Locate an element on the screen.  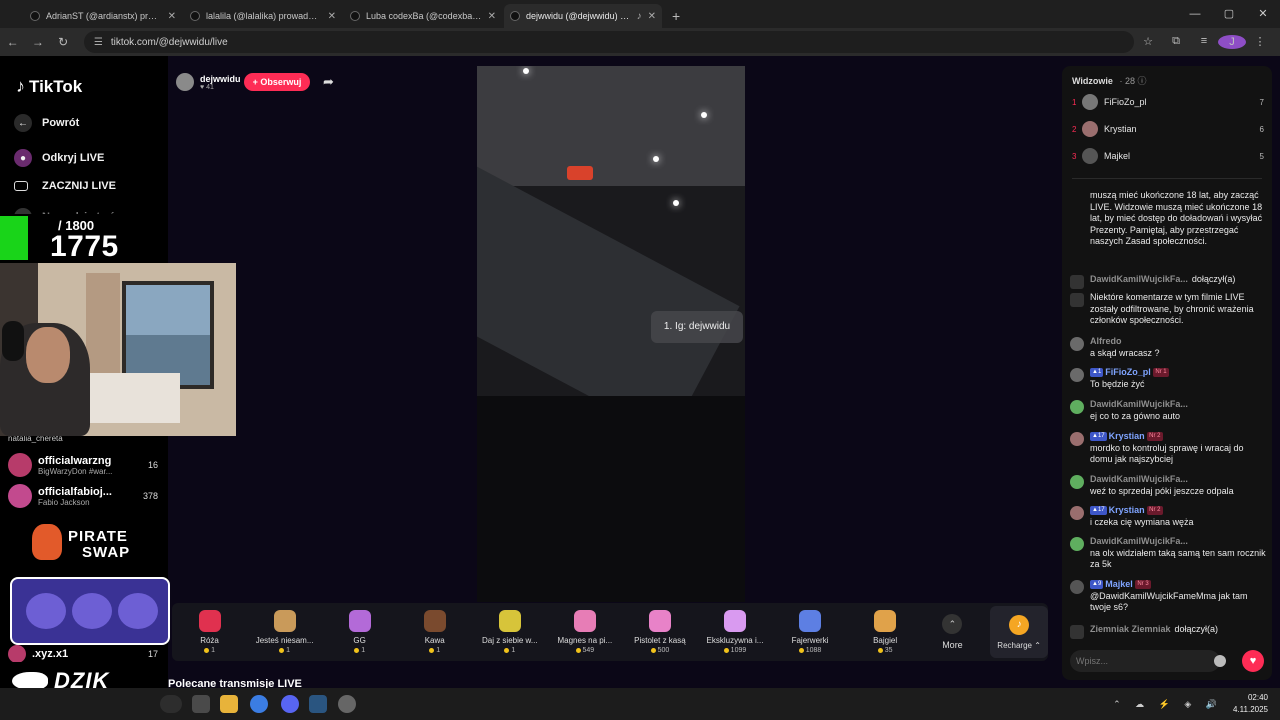
gift-item: GG 1 is located at coordinates (359, 632).